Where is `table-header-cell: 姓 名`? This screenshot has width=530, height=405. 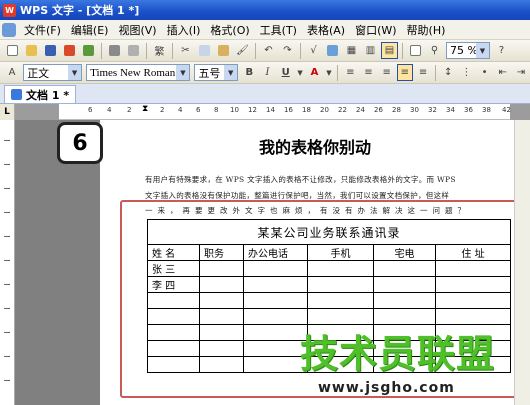 table-header-cell: 姓 名 is located at coordinates (173, 252).